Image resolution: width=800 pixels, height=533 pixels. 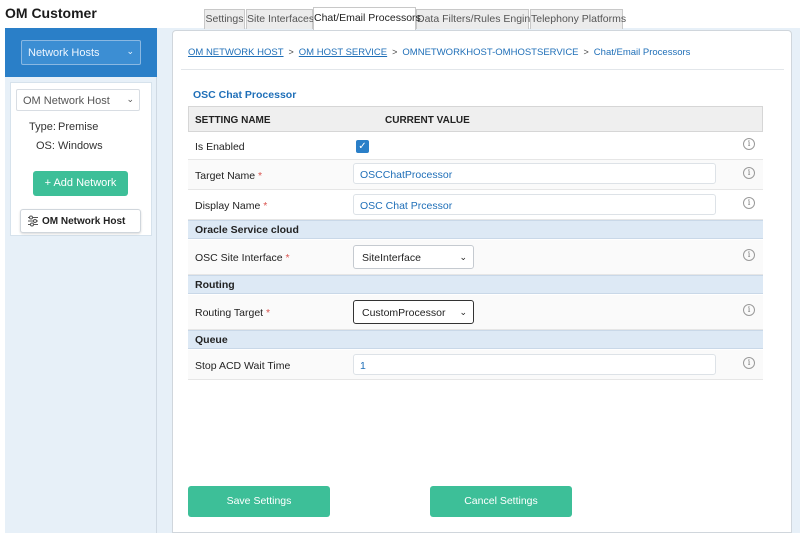 I want to click on table-row: Target Name * OSCChatProcessor, so click(x=475, y=175).